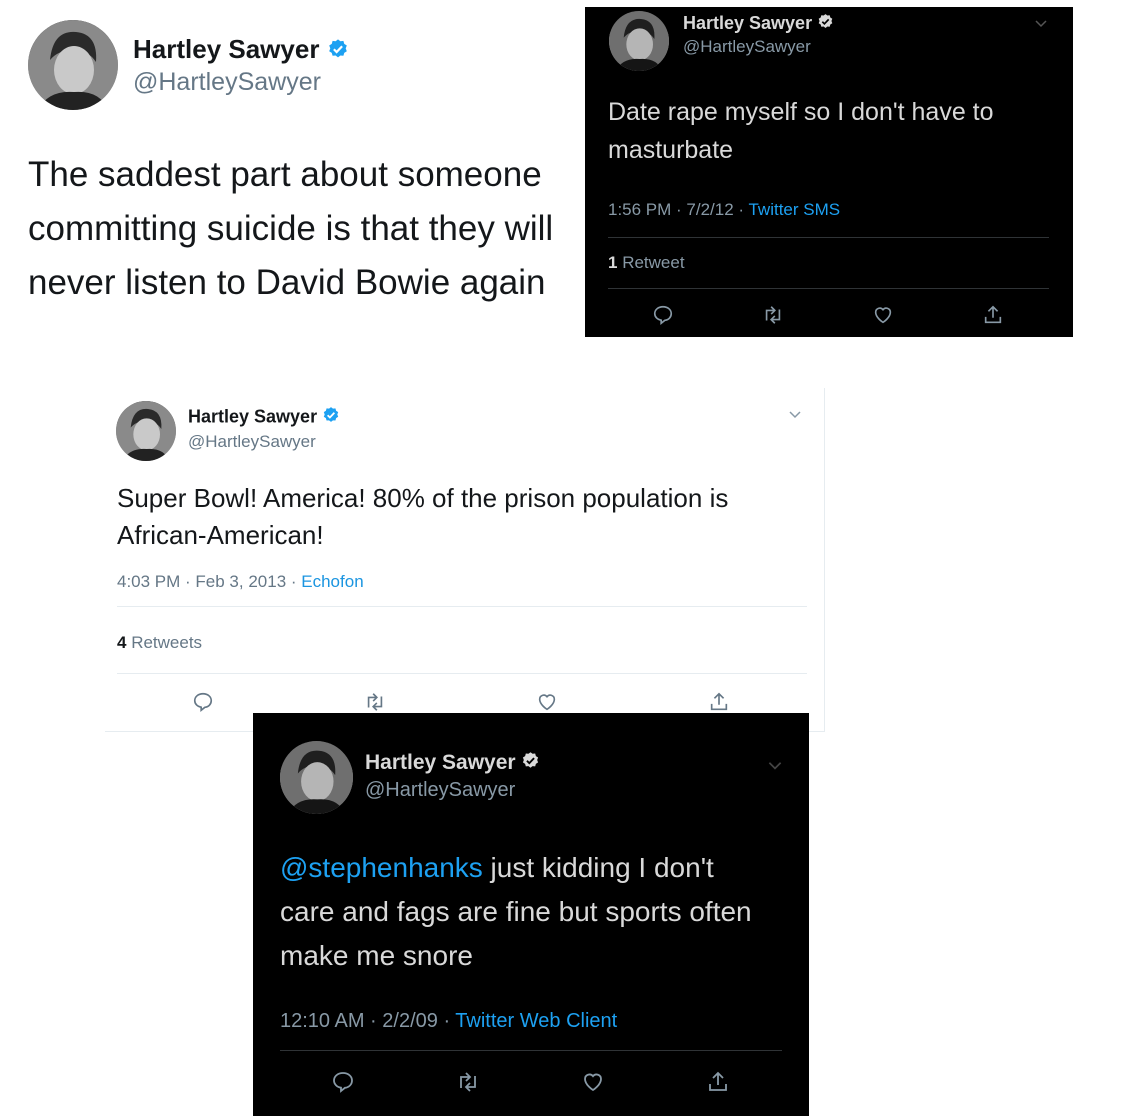 The height and width of the screenshot is (1116, 1125). I want to click on tweet-source-link: Twitter SMS, so click(794, 209).